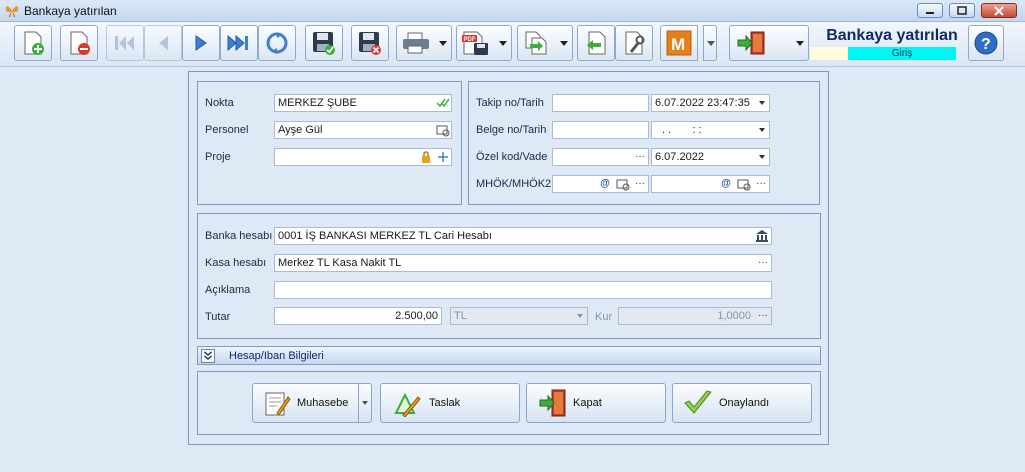 The width and height of the screenshot is (1025, 472). I want to click on close-window-button, so click(999, 10).